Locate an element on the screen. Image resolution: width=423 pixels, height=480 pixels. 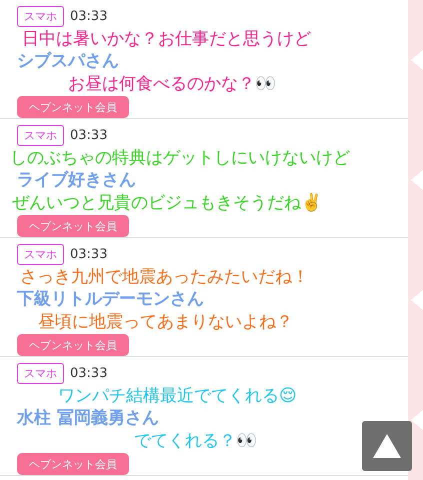
user-name: ライブ好きさん is located at coordinates (76, 180).